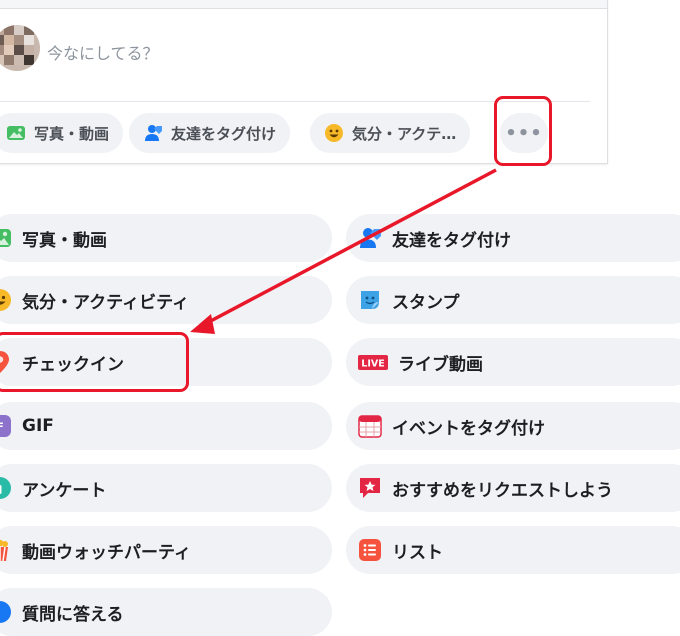 This screenshot has width=680, height=636. What do you see at coordinates (5, 426) in the screenshot?
I see `gif-icon: F` at bounding box center [5, 426].